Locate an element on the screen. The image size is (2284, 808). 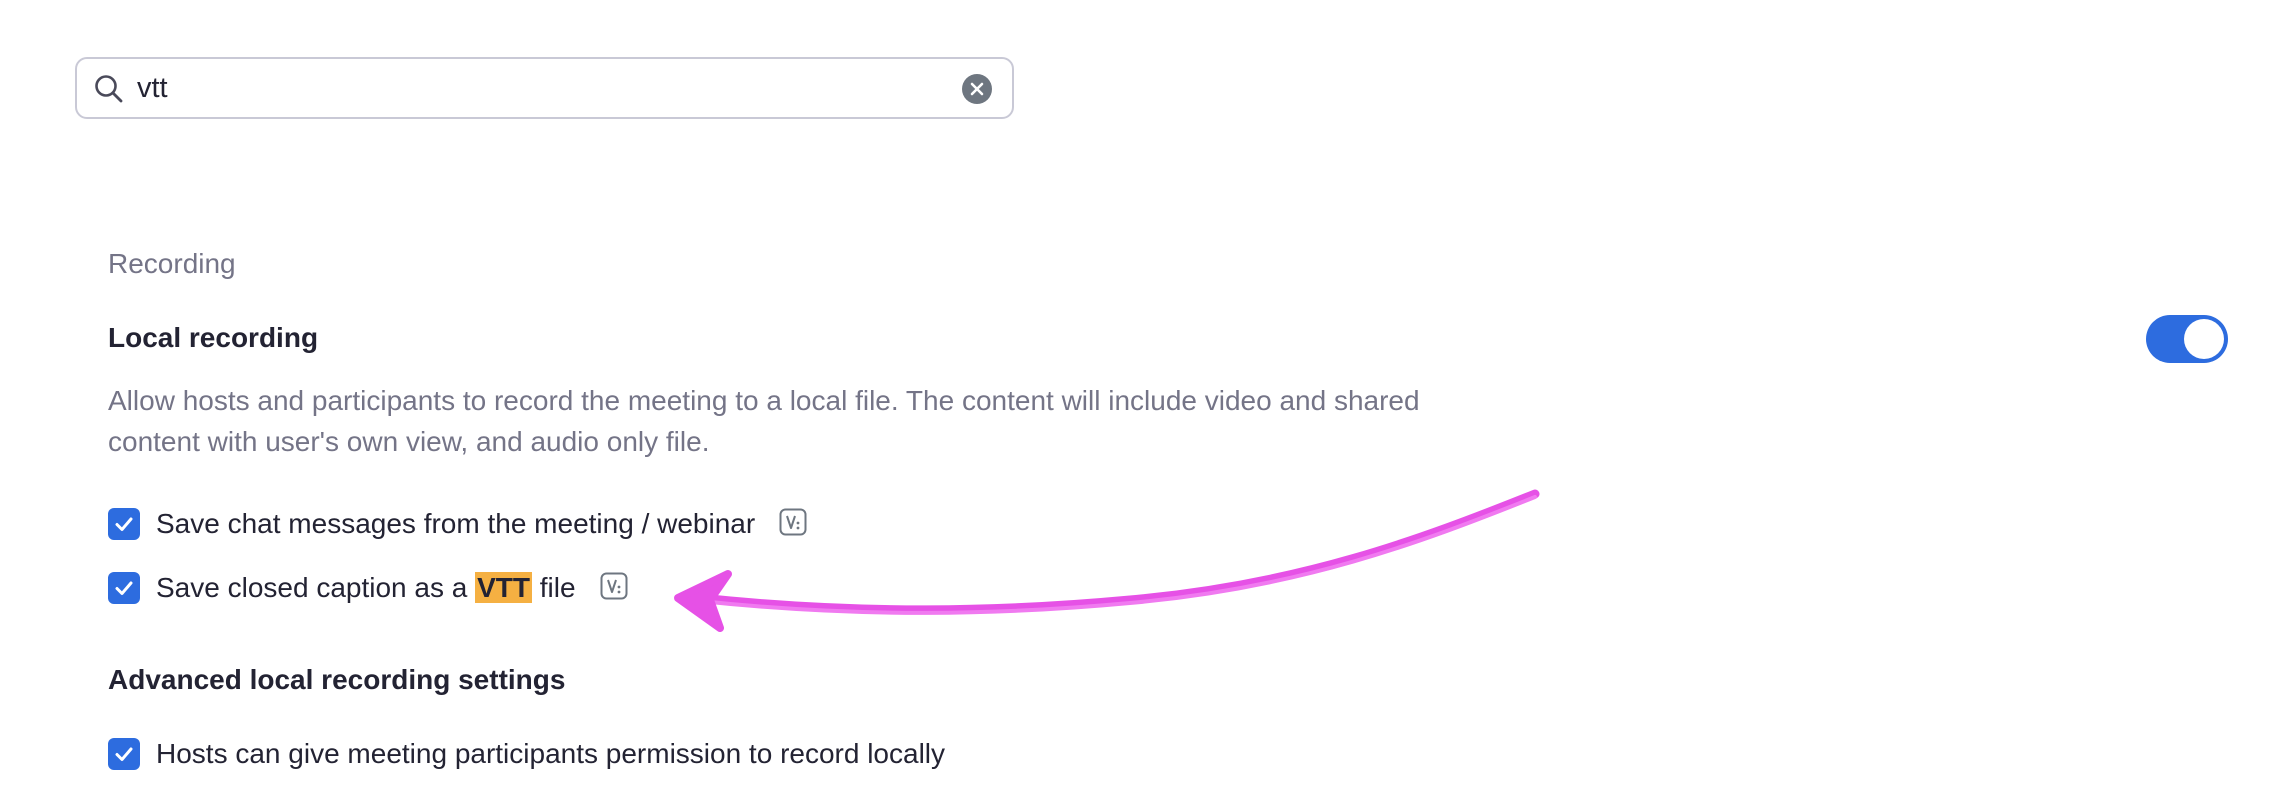
host-permission-checkbox is located at coordinates (124, 754).